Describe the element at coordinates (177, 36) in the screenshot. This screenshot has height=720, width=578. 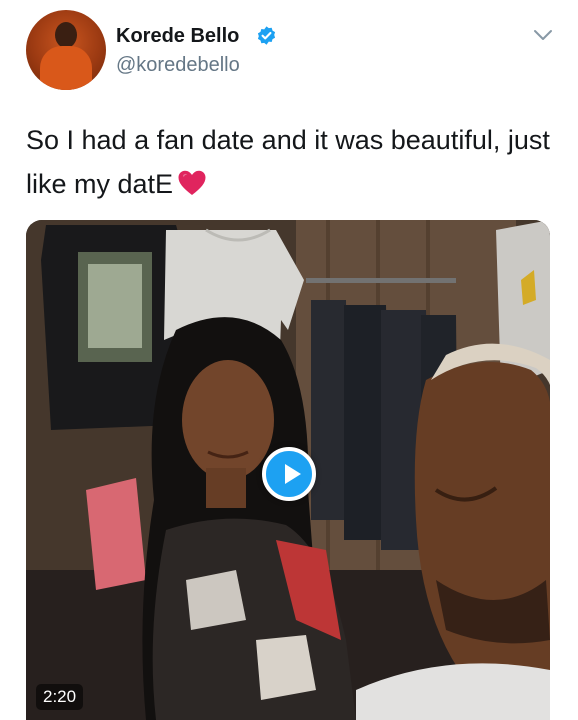
I see `display-name: Korede Bello` at that location.